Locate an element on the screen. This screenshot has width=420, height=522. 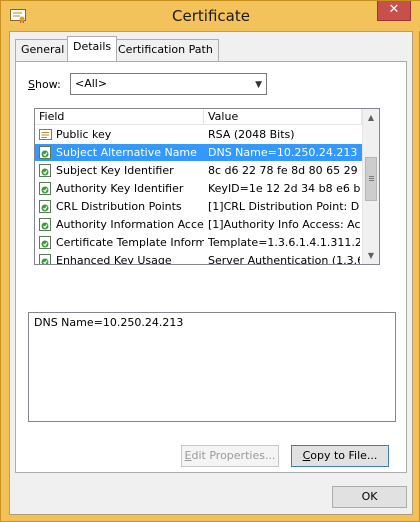
window-title: Certificate is located at coordinates (211, 16).